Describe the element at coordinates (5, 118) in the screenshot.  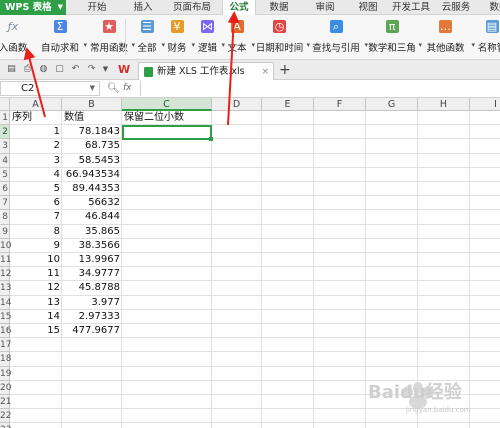
I see `row-header-1: 1` at that location.